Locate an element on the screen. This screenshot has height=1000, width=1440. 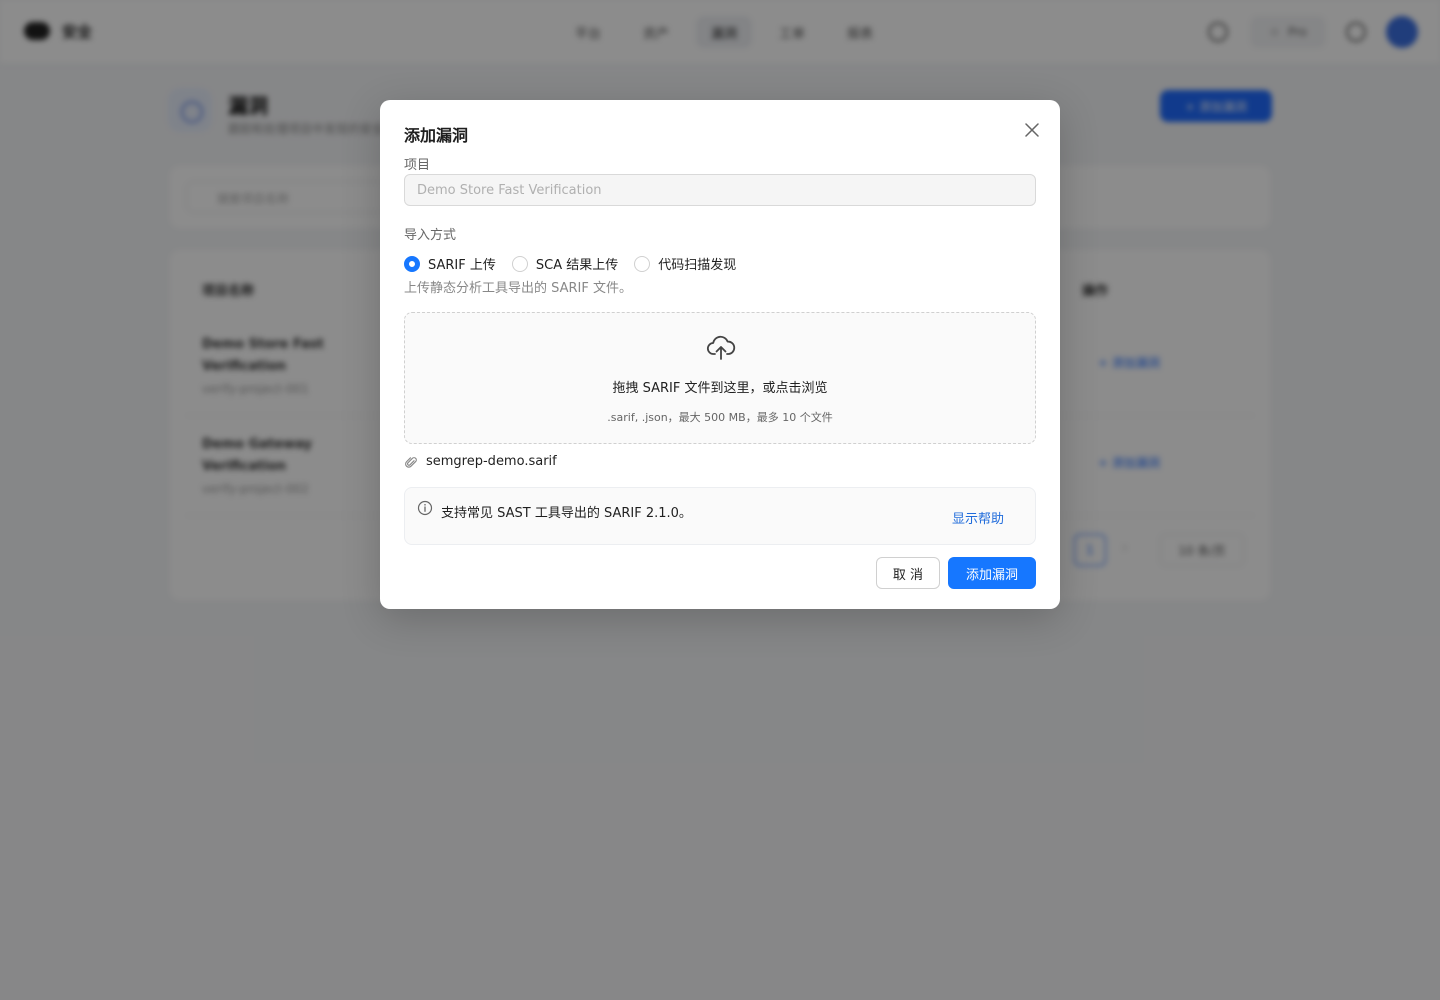
import-method-label: 导入方式 is located at coordinates (430, 235).